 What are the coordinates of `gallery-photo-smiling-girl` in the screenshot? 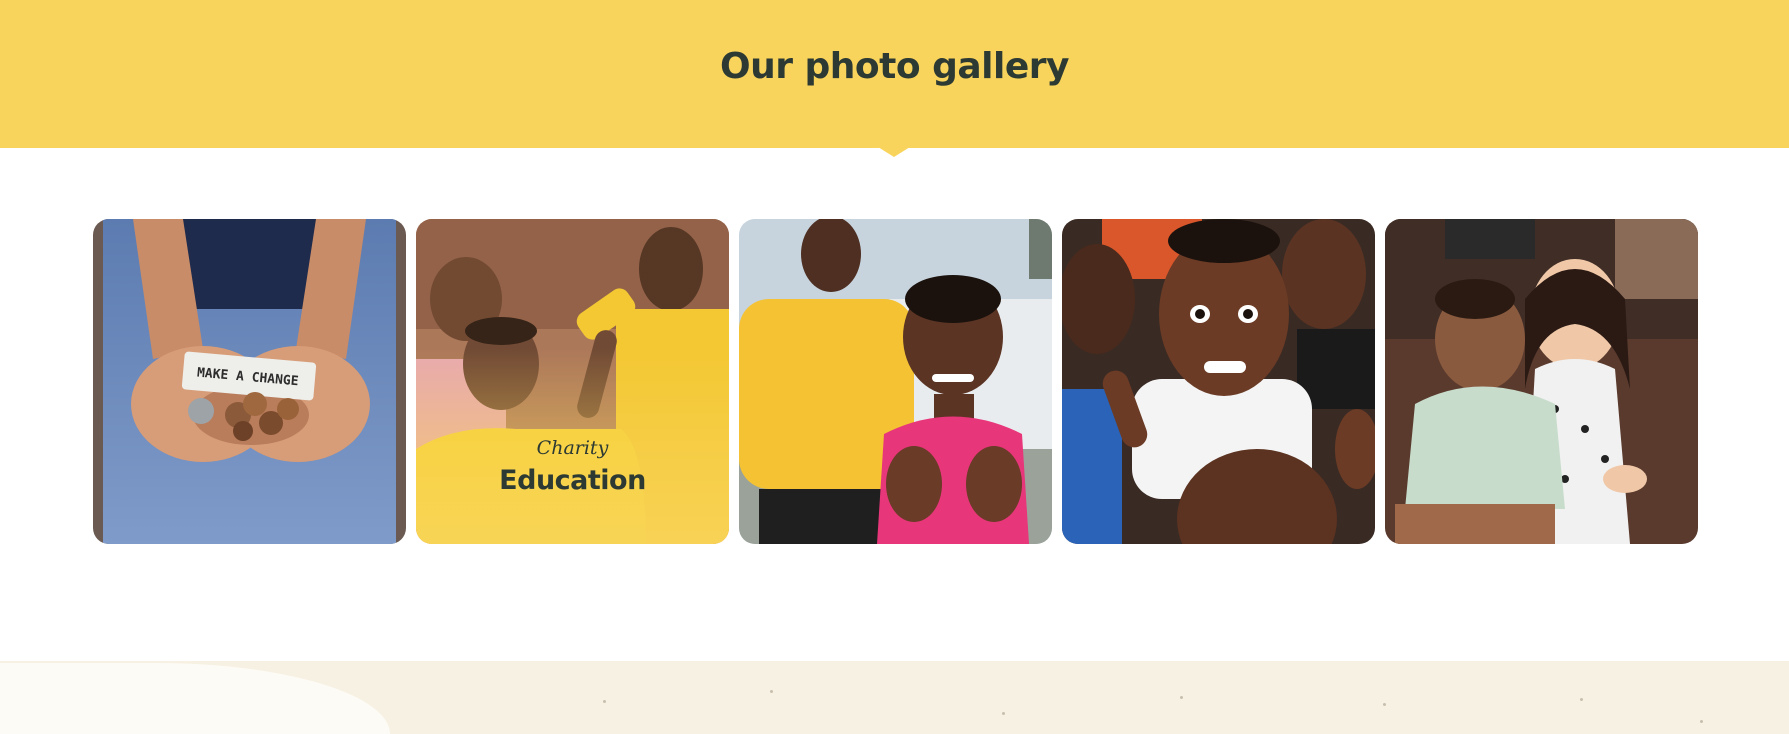 It's located at (895, 381).